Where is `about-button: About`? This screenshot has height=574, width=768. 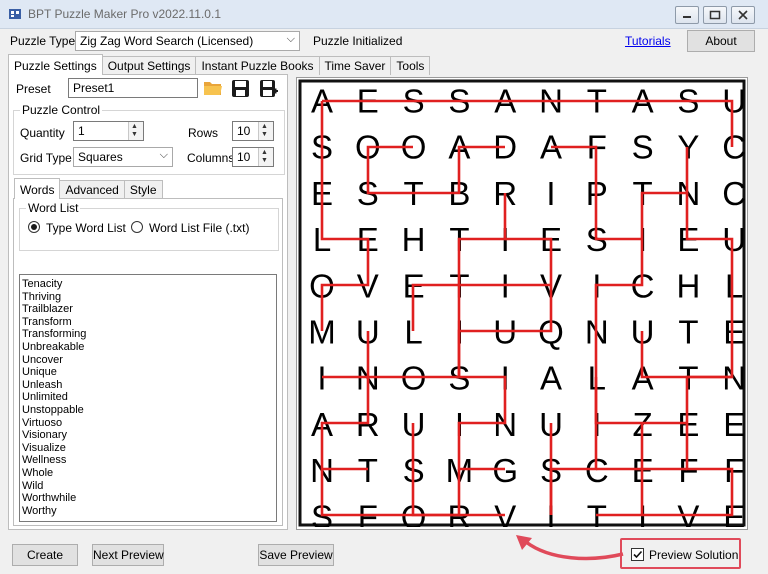
about-button: About is located at coordinates (721, 41).